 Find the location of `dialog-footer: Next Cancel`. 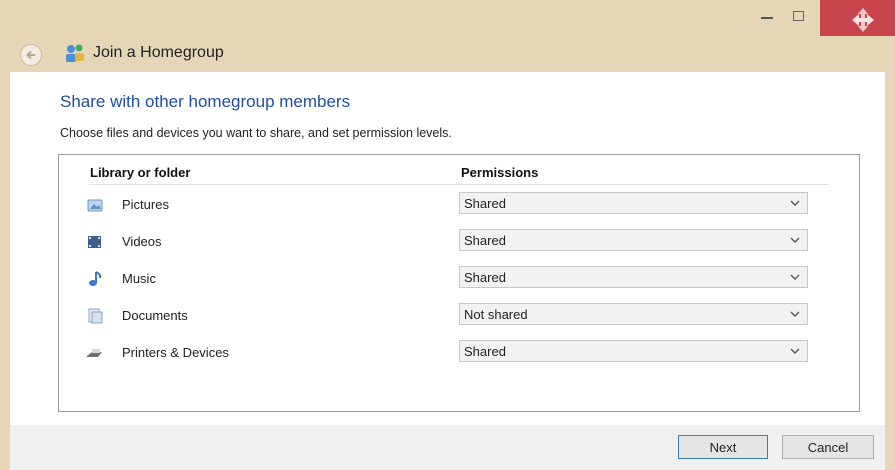

dialog-footer: Next Cancel is located at coordinates (447, 447).